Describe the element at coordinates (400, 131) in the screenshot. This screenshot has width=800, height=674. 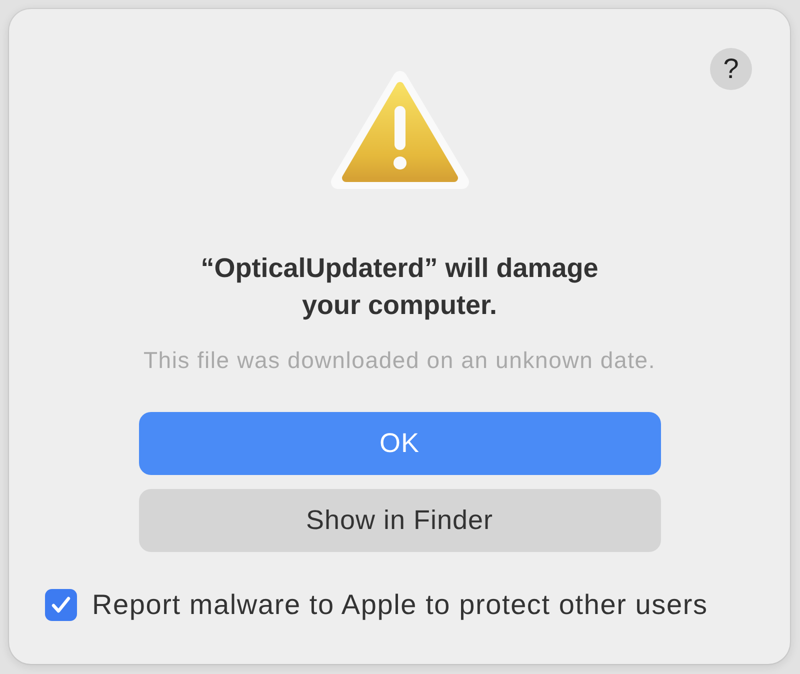
I see `warning-icon` at that location.